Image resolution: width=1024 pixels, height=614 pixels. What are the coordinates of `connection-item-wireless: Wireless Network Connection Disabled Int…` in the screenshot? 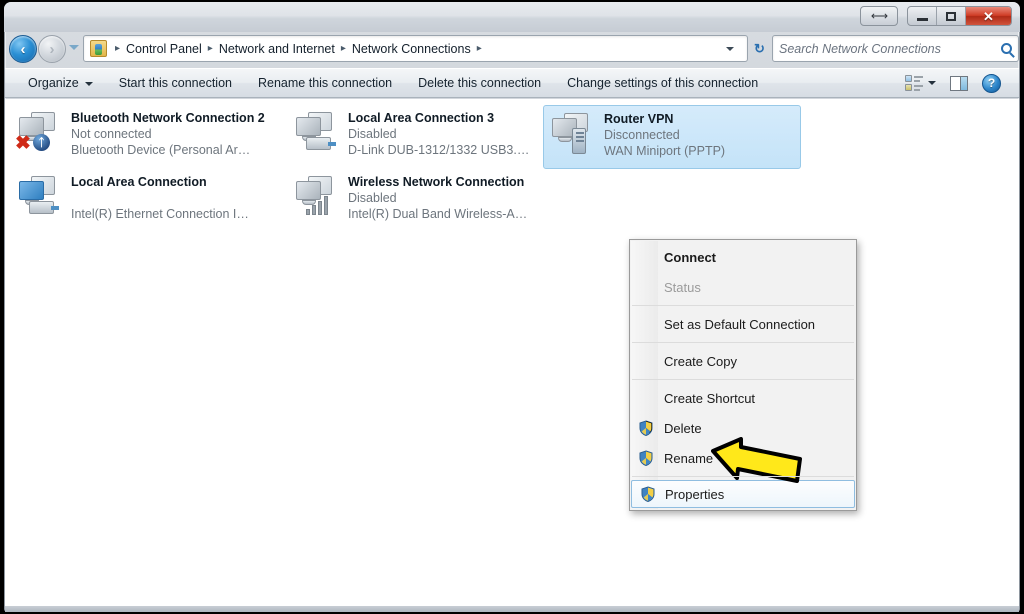 It's located at (412, 201).